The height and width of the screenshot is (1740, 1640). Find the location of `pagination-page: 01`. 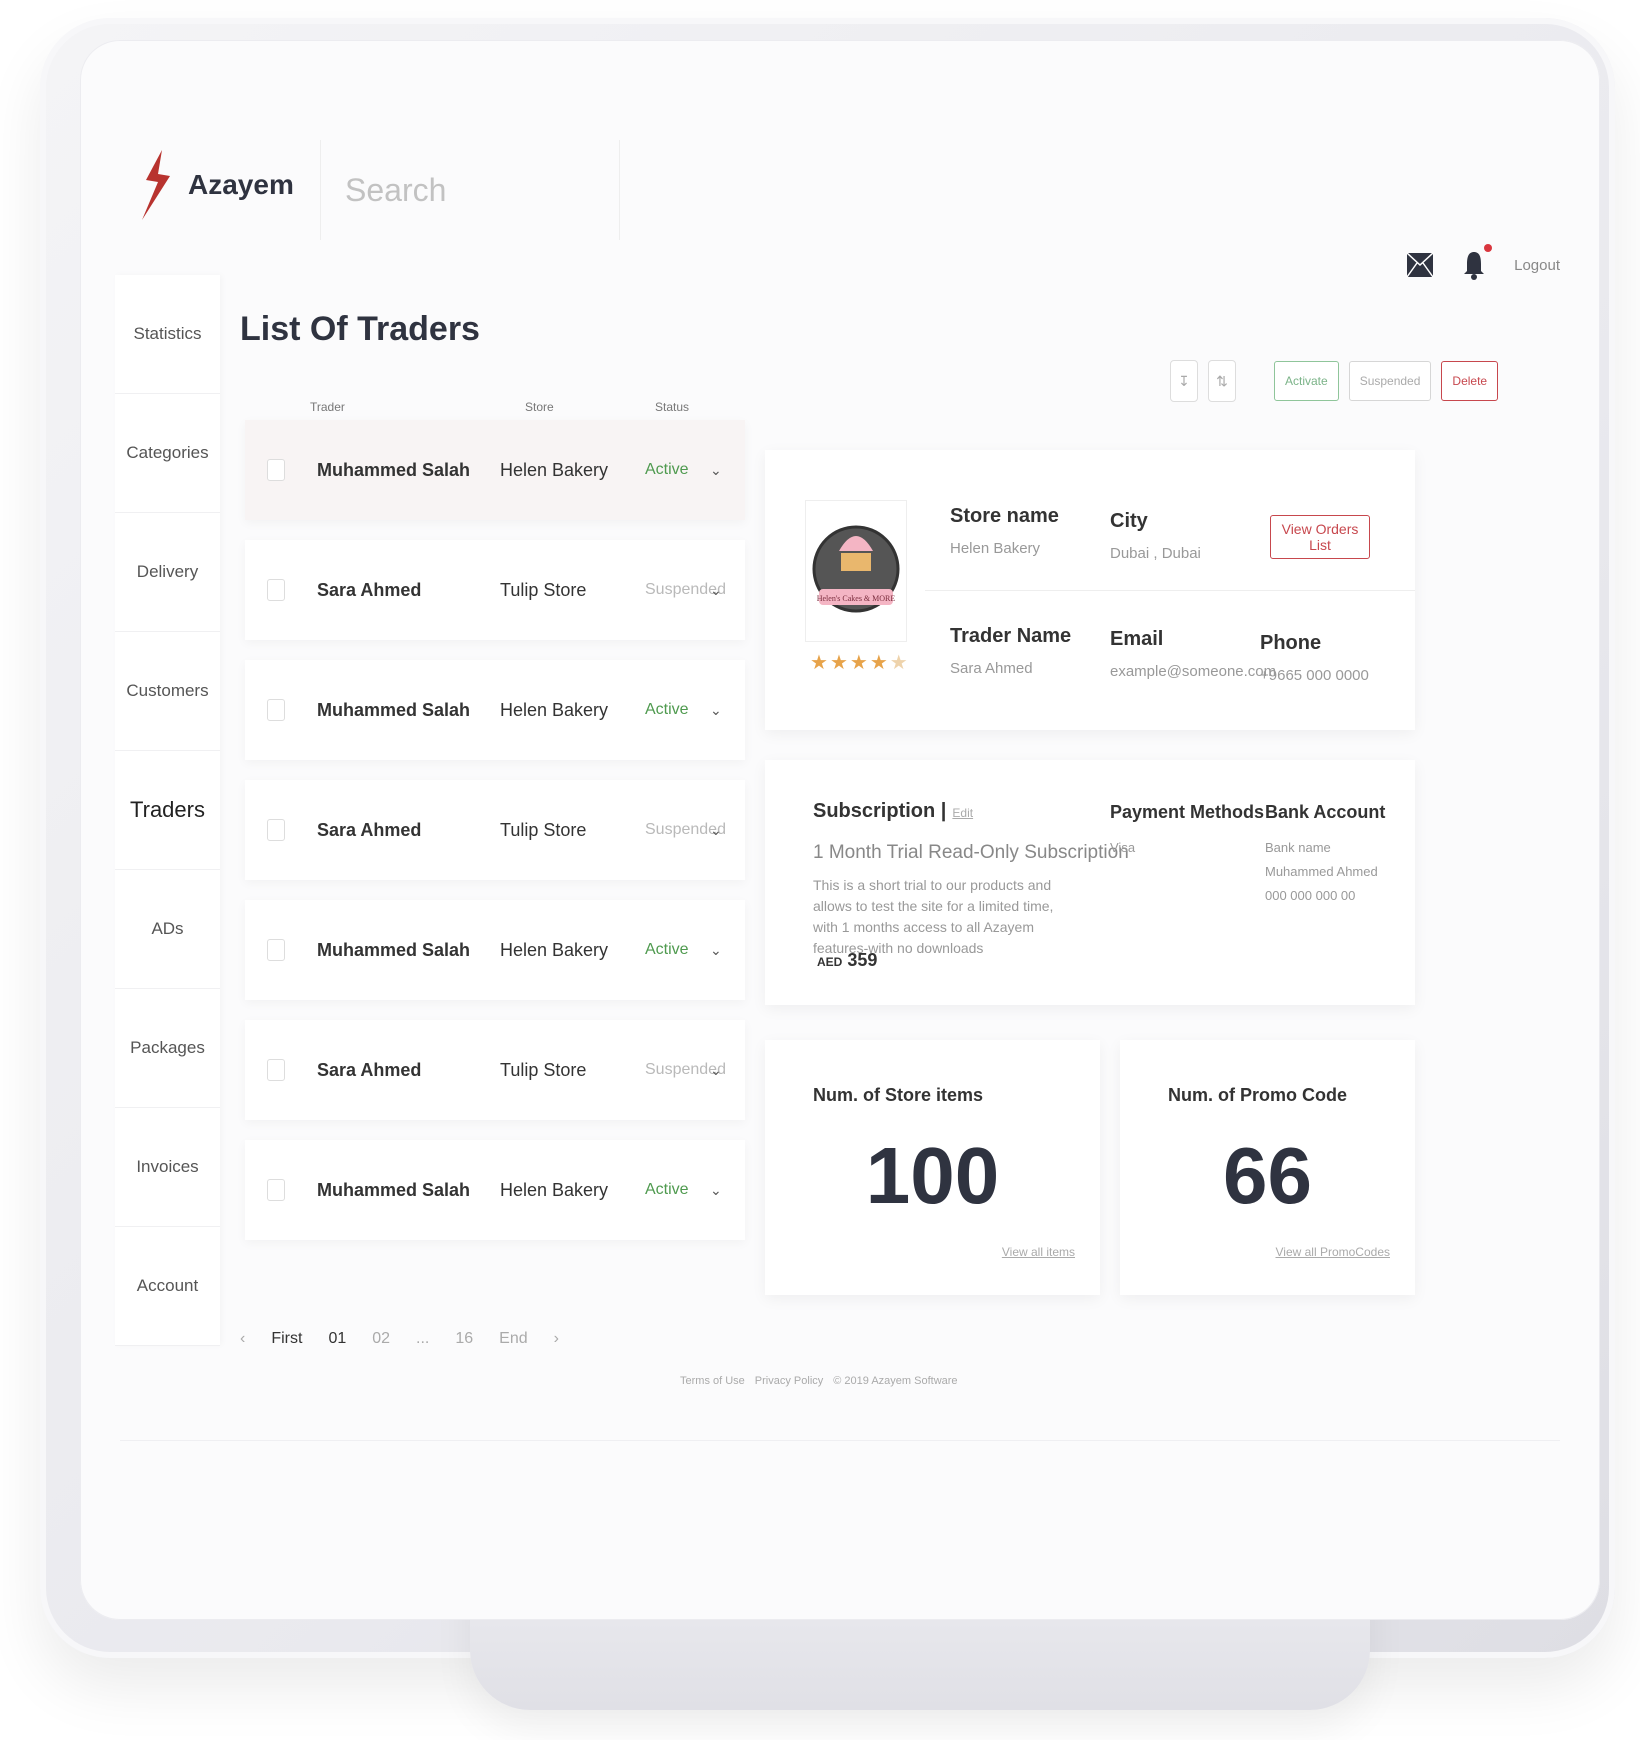

pagination-page: 01 is located at coordinates (337, 1339).